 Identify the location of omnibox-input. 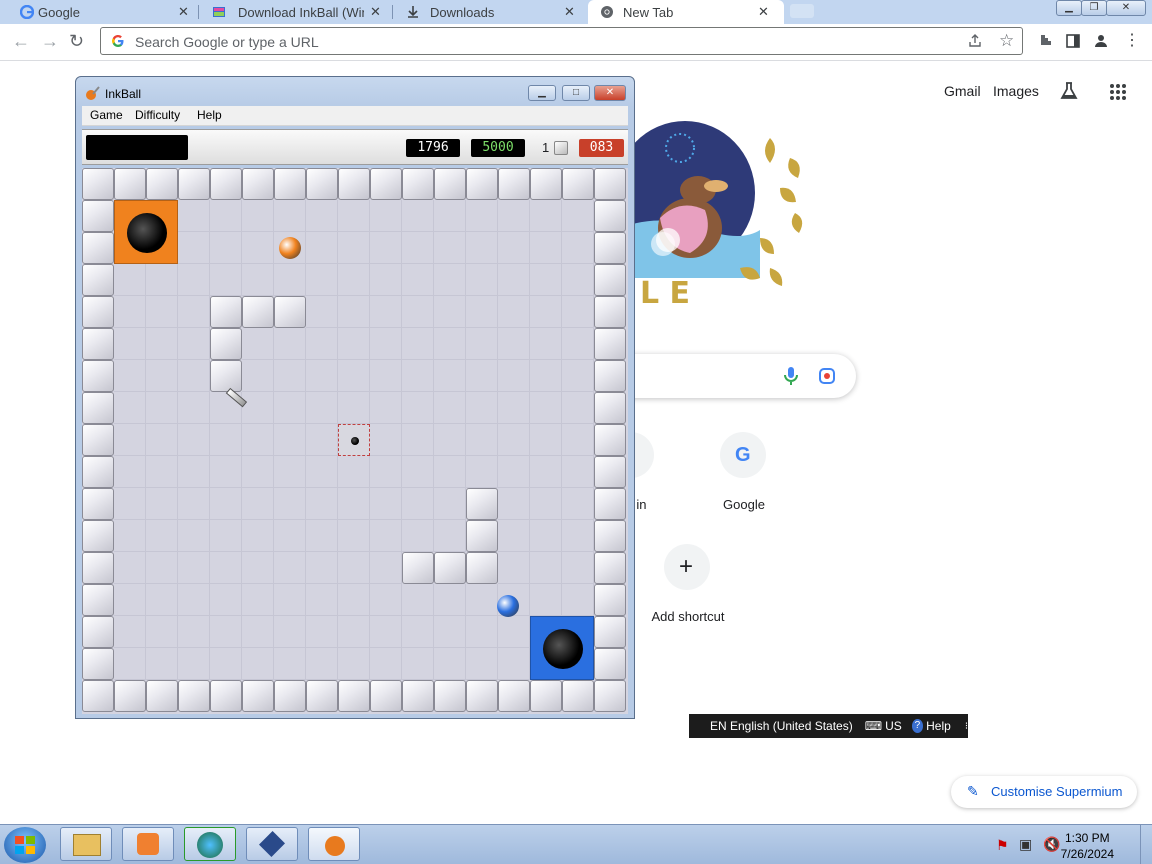
(535, 42).